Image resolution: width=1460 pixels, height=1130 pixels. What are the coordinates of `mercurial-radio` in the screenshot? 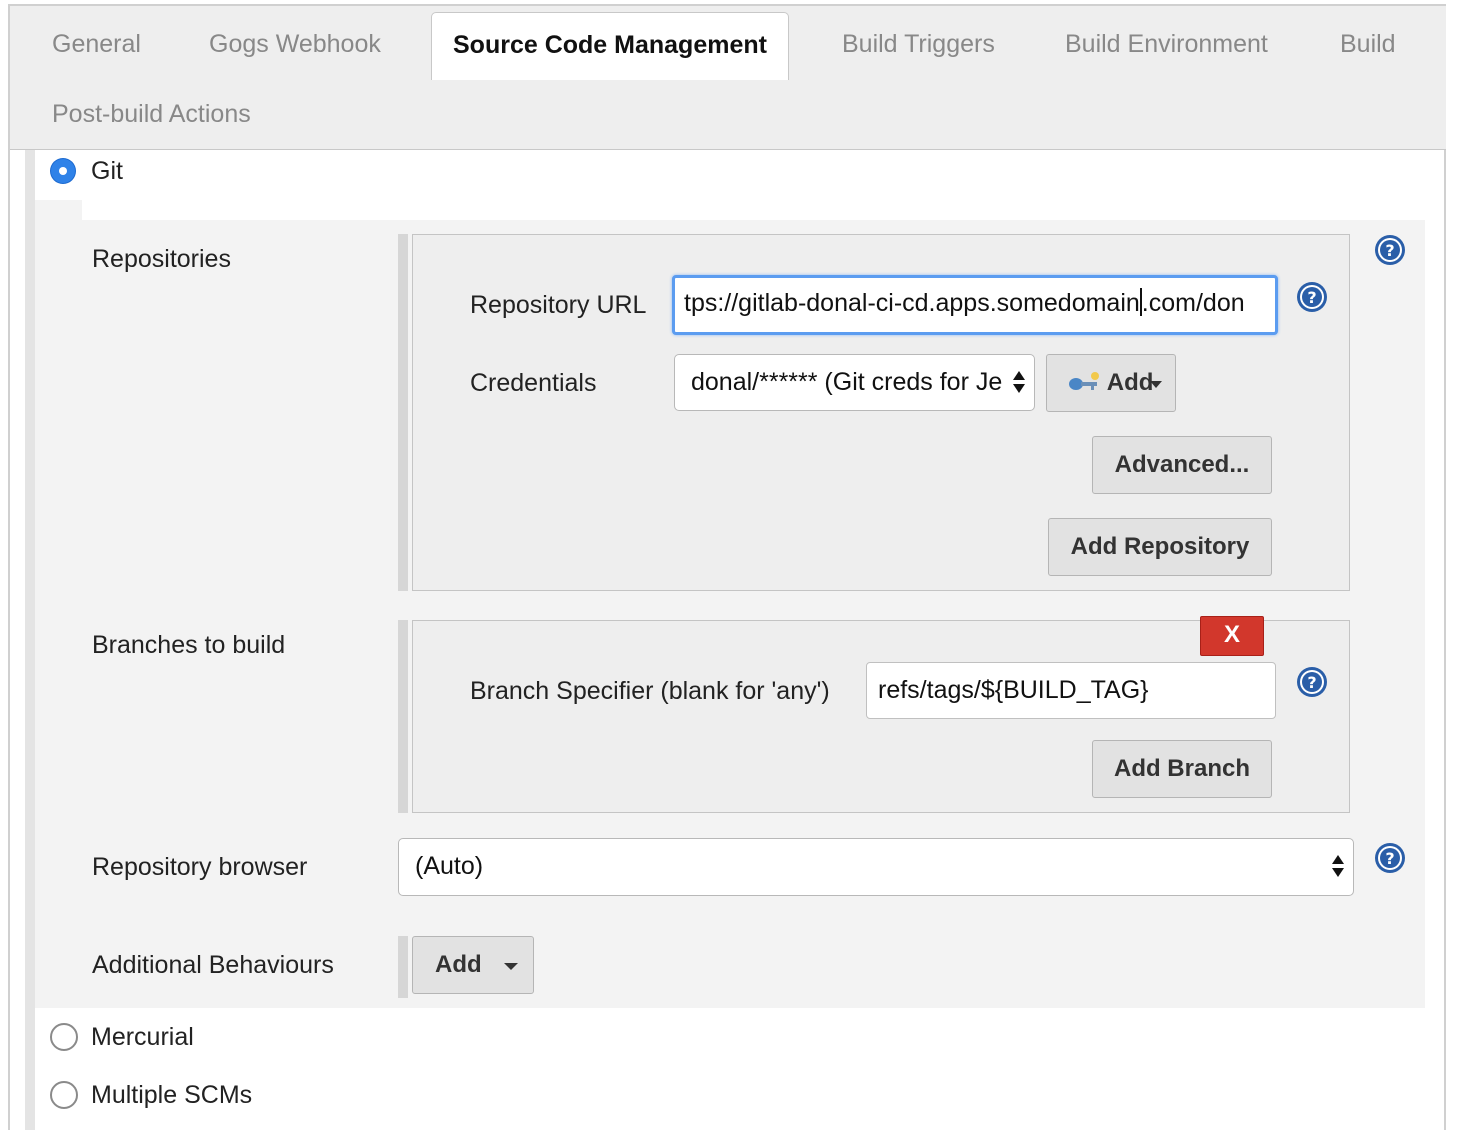 It's located at (64, 1037).